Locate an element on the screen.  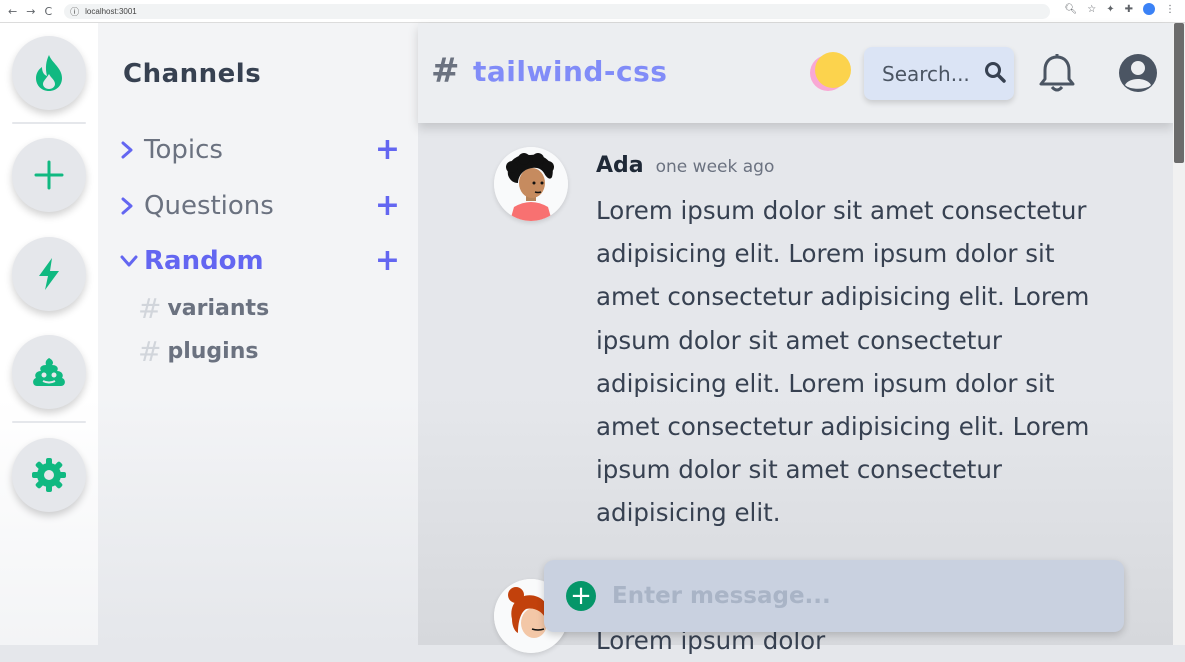
plus-icon is located at coordinates (49, 175).